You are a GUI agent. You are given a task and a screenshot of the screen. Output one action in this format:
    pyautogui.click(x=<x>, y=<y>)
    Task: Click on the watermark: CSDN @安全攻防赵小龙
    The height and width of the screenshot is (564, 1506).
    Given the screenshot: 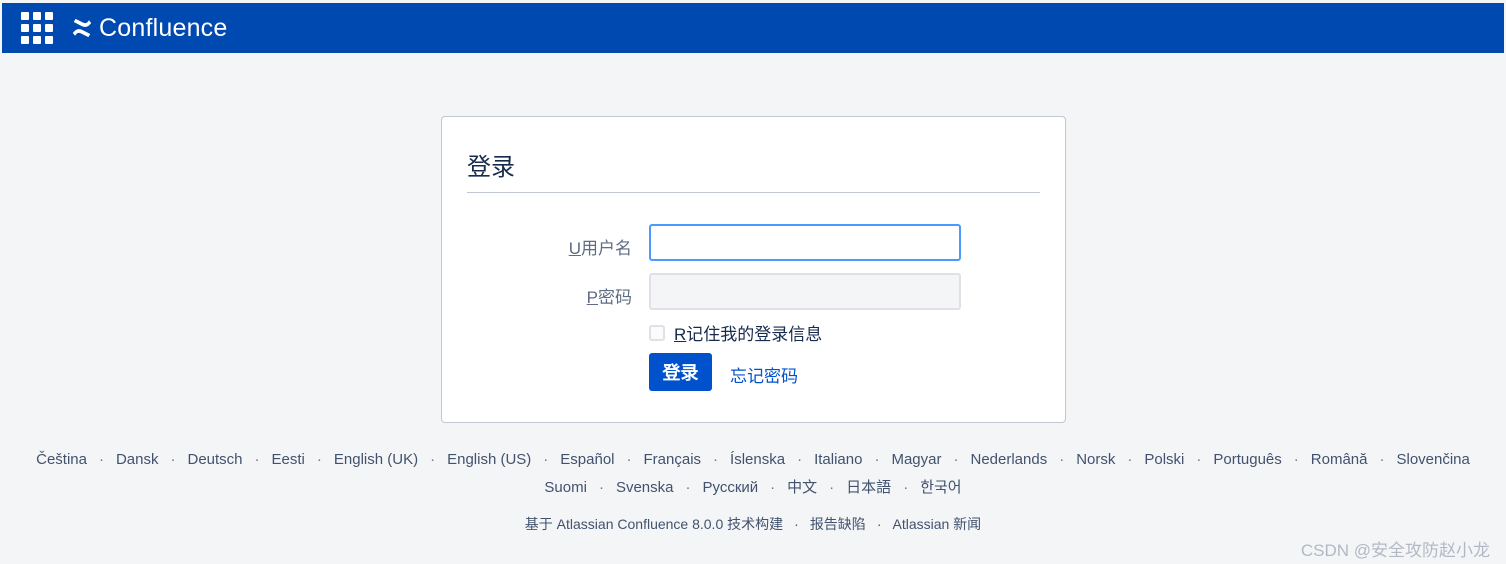 What is the action you would take?
    pyautogui.click(x=1395, y=550)
    